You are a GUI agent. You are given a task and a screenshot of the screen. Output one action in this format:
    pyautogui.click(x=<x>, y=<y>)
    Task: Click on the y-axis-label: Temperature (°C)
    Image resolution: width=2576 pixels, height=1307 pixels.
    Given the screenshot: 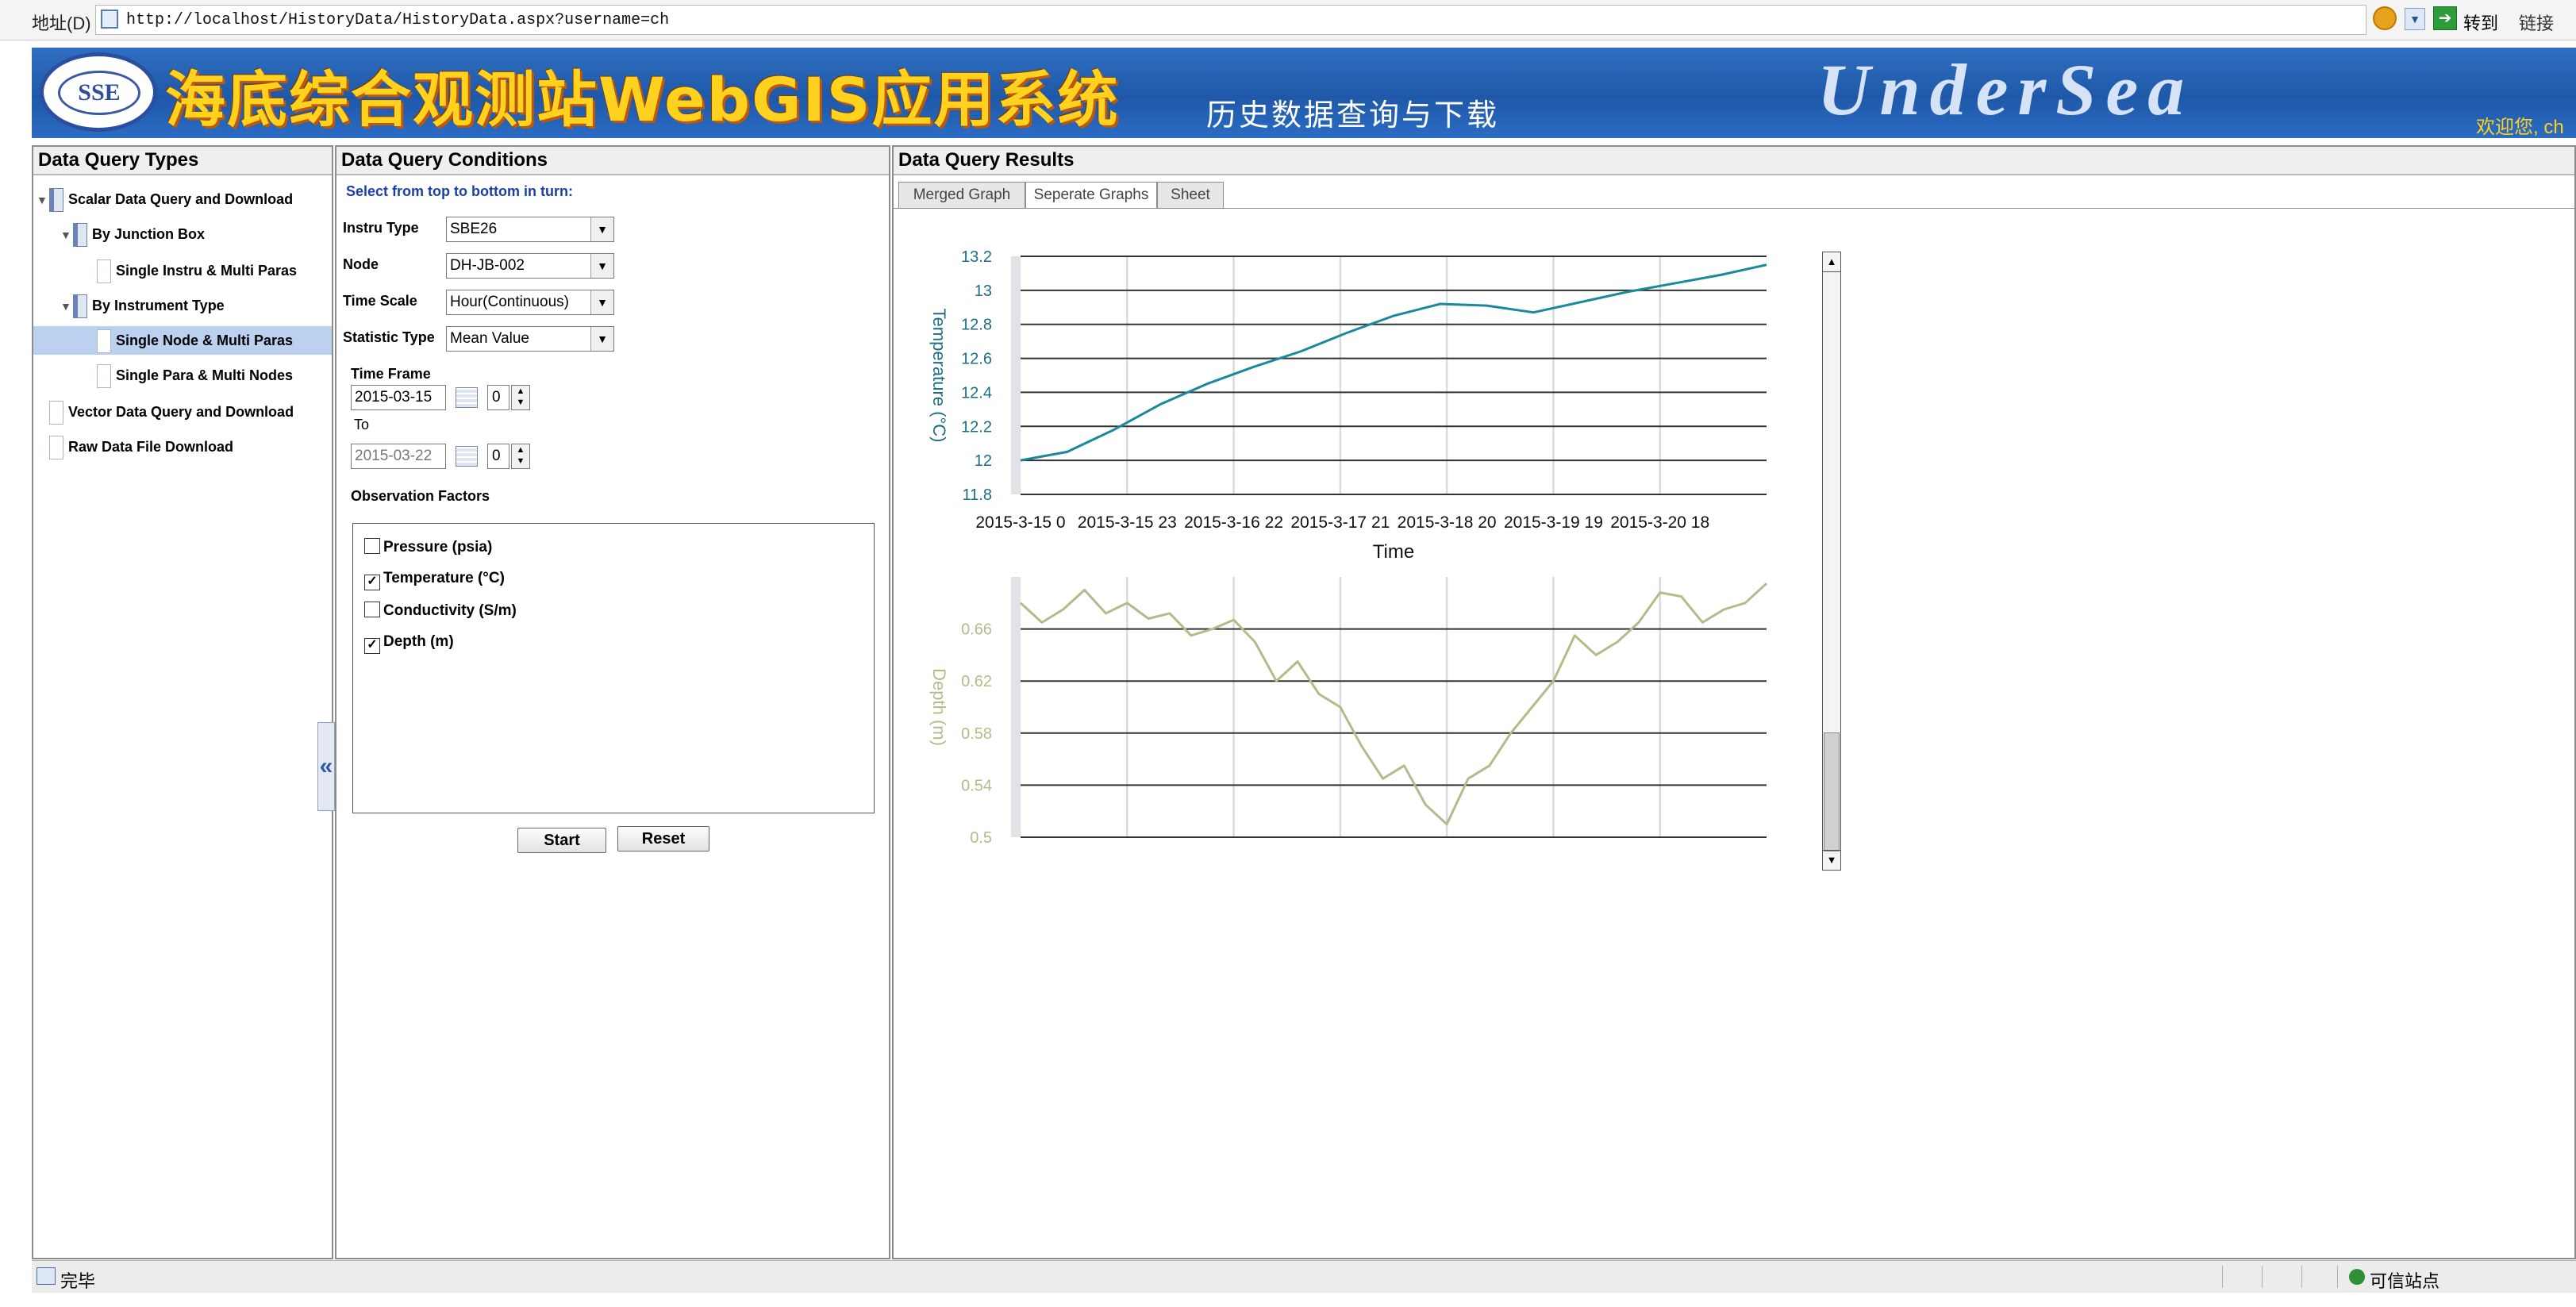 What is the action you would take?
    pyautogui.click(x=939, y=376)
    